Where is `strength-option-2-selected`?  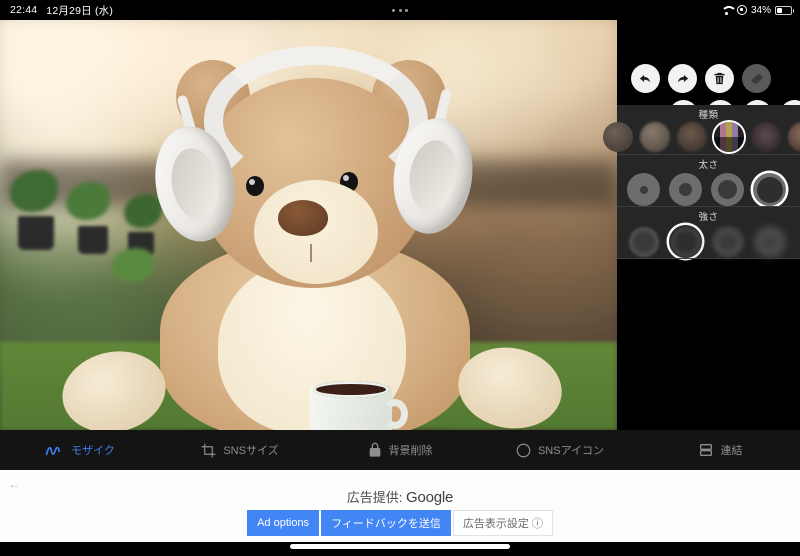 strength-option-2-selected is located at coordinates (685, 241).